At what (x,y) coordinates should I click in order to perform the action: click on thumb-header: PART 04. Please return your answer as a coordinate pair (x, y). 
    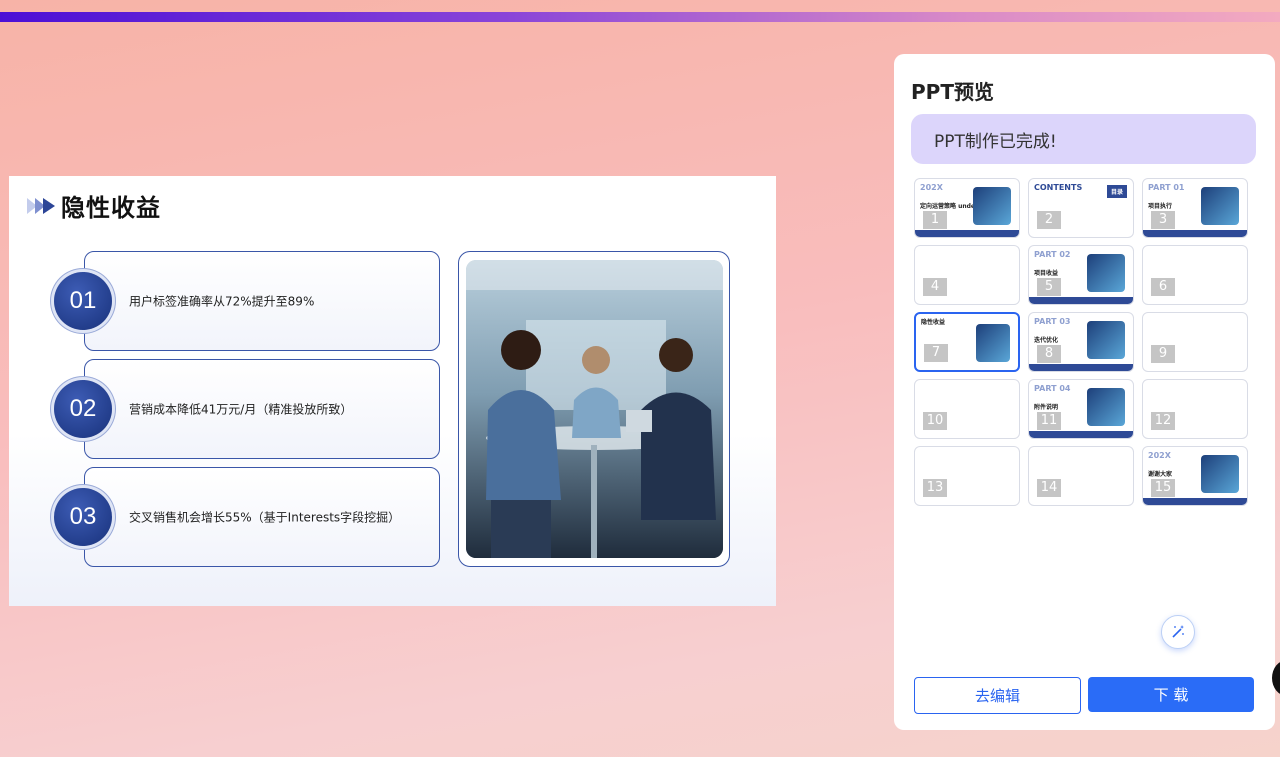
    Looking at the image, I should click on (1052, 388).